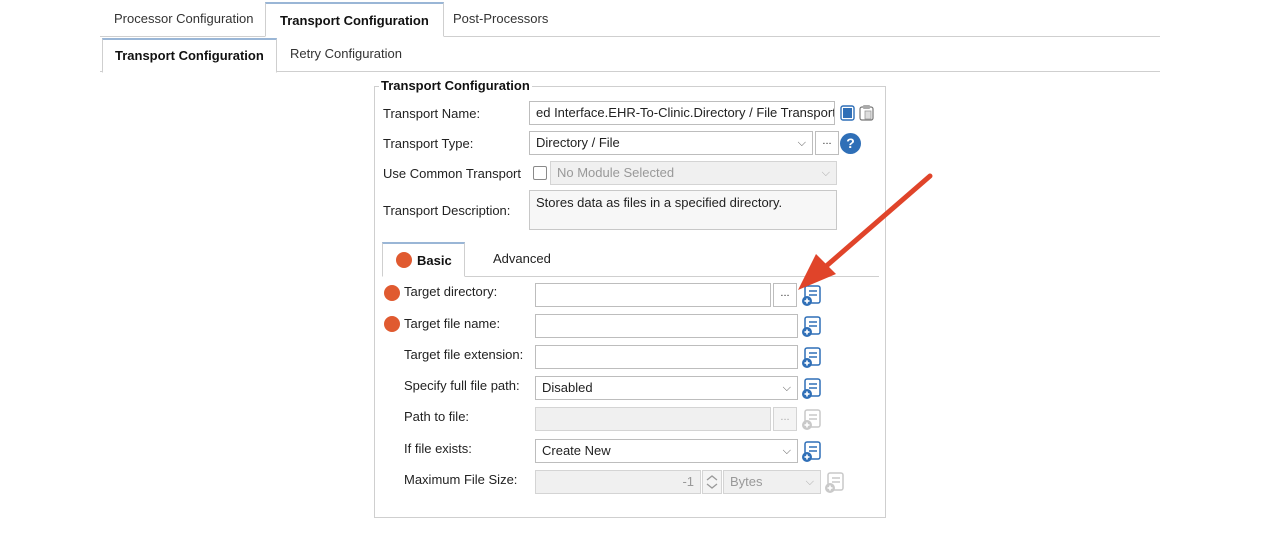  Describe the element at coordinates (451, 291) in the screenshot. I see `target-directory-label: Target directory:` at that location.